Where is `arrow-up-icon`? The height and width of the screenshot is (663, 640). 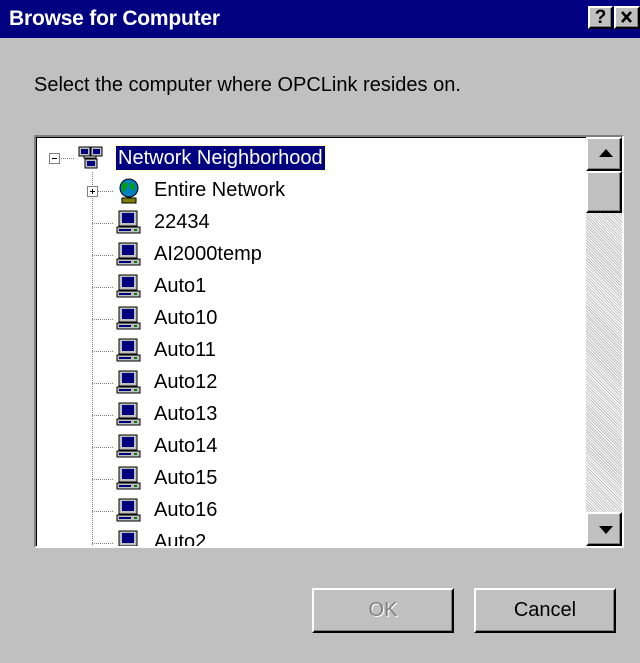
arrow-up-icon is located at coordinates (606, 153).